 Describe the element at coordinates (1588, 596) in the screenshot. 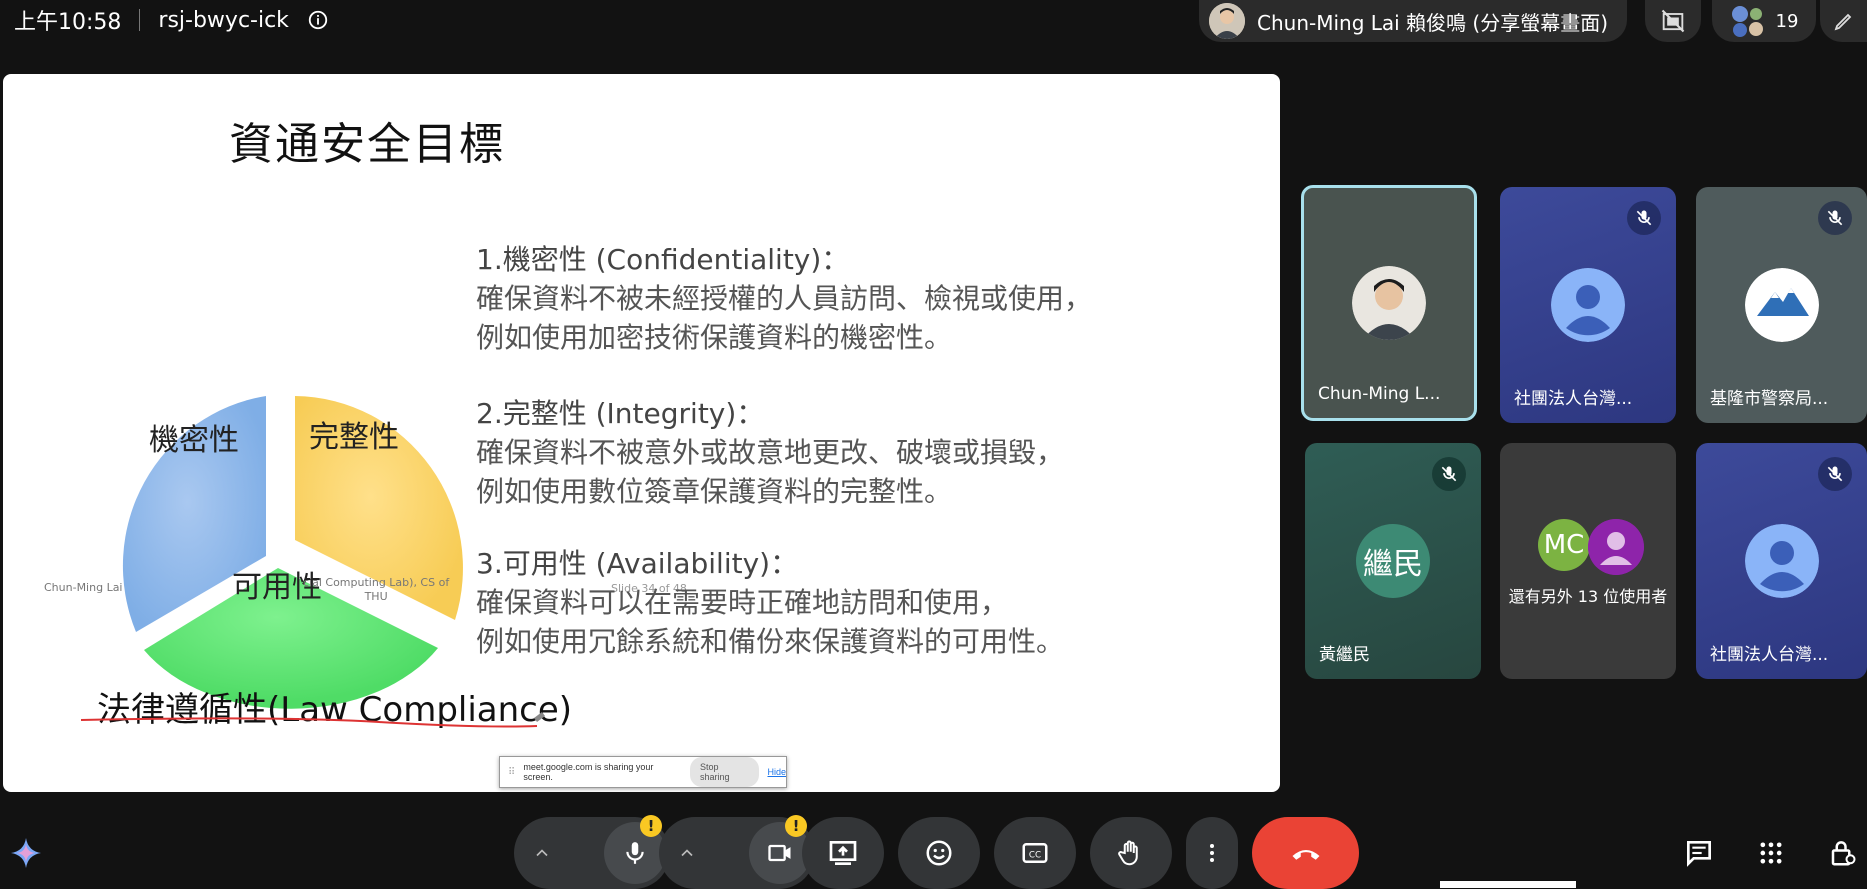

I see `more-participants-text: 還有另外 13 位使用者` at that location.